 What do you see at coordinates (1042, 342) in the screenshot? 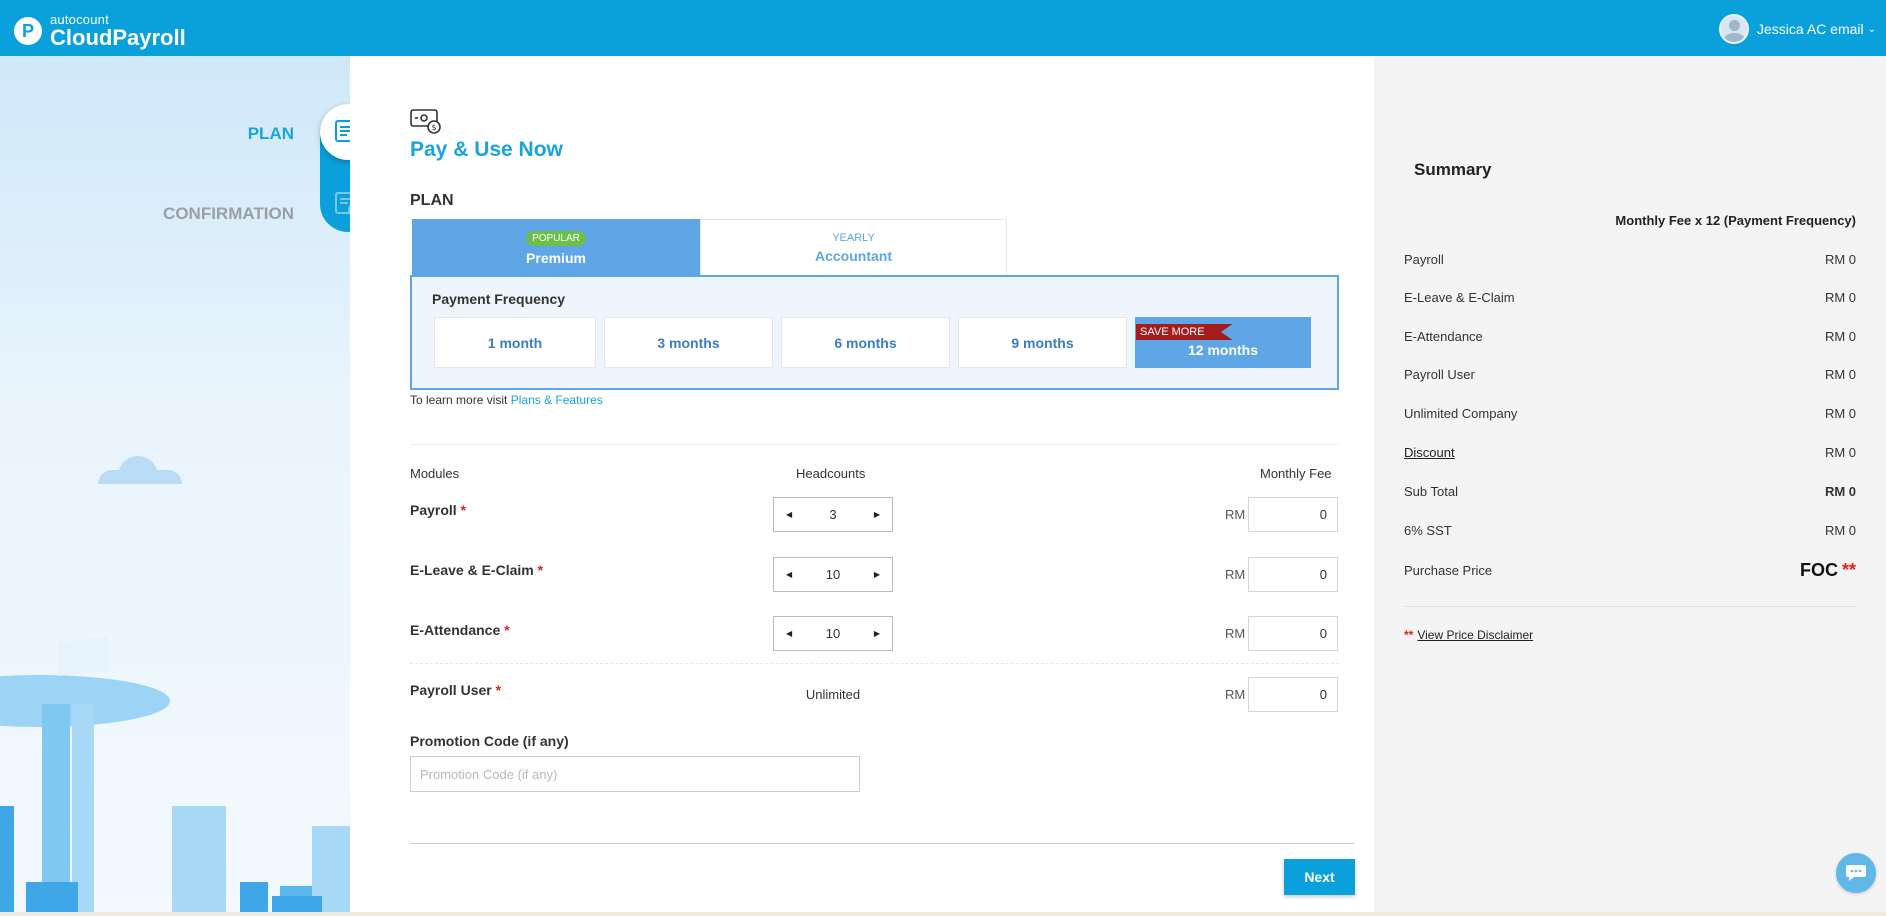
I see `frequency-9-months: 9 months` at bounding box center [1042, 342].